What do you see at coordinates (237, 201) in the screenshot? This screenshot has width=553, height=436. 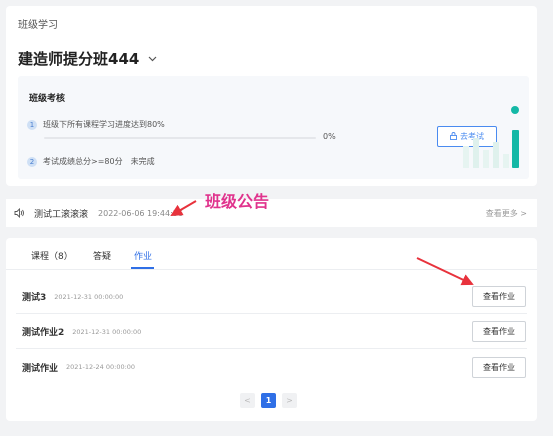 I see `annotation-label: 班级公告` at bounding box center [237, 201].